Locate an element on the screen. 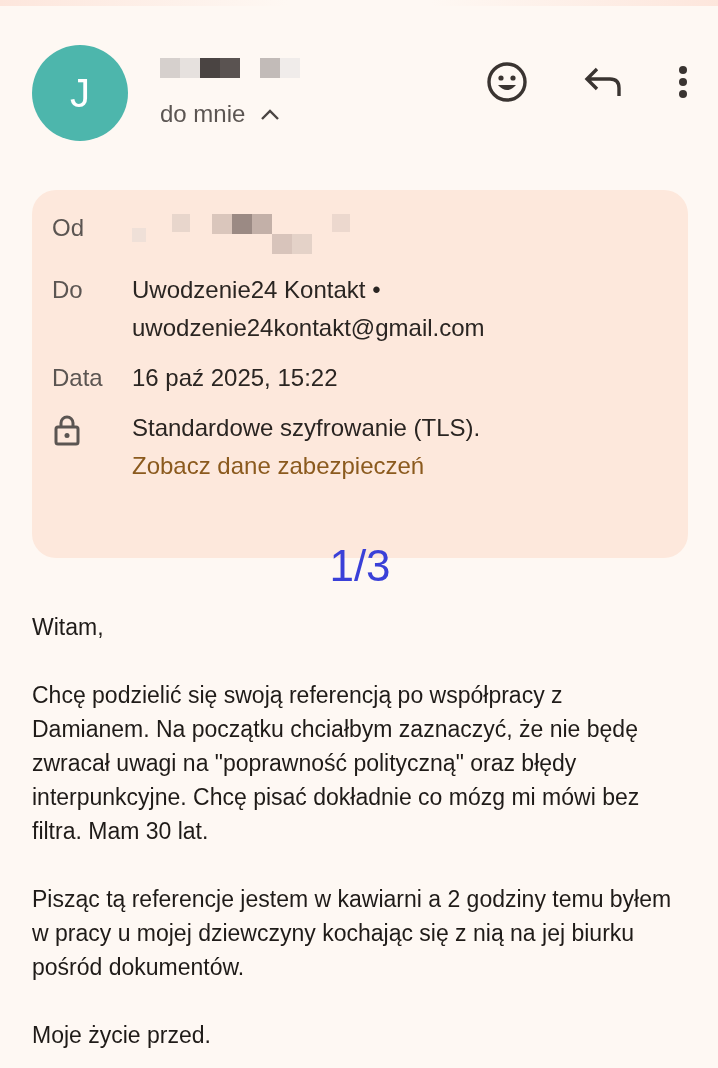 The height and width of the screenshot is (1068, 718). field-label: Data is located at coordinates (78, 378).